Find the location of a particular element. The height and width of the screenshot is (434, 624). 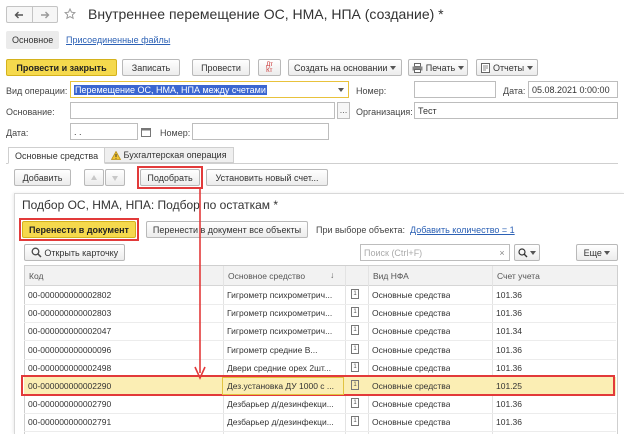

create-based-button: Создать на основании is located at coordinates (345, 67).